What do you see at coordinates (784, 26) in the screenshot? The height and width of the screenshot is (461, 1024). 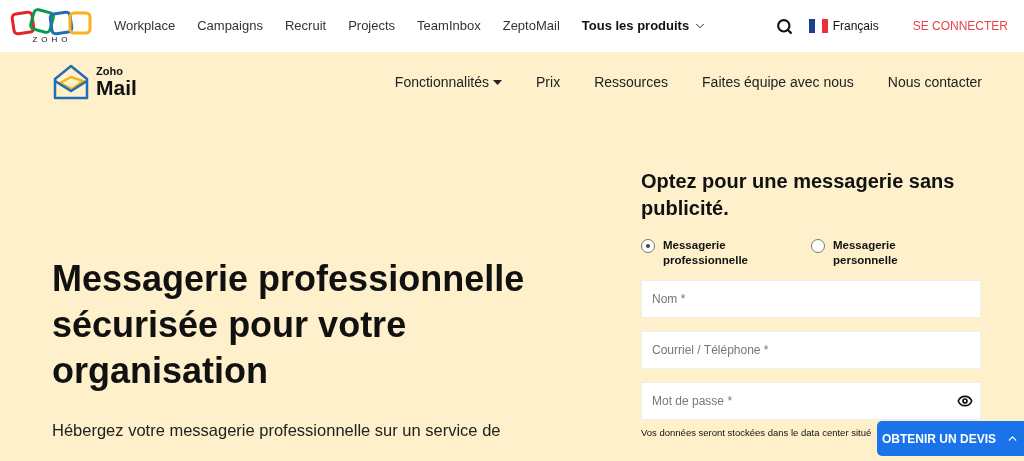 I see `search-icon` at bounding box center [784, 26].